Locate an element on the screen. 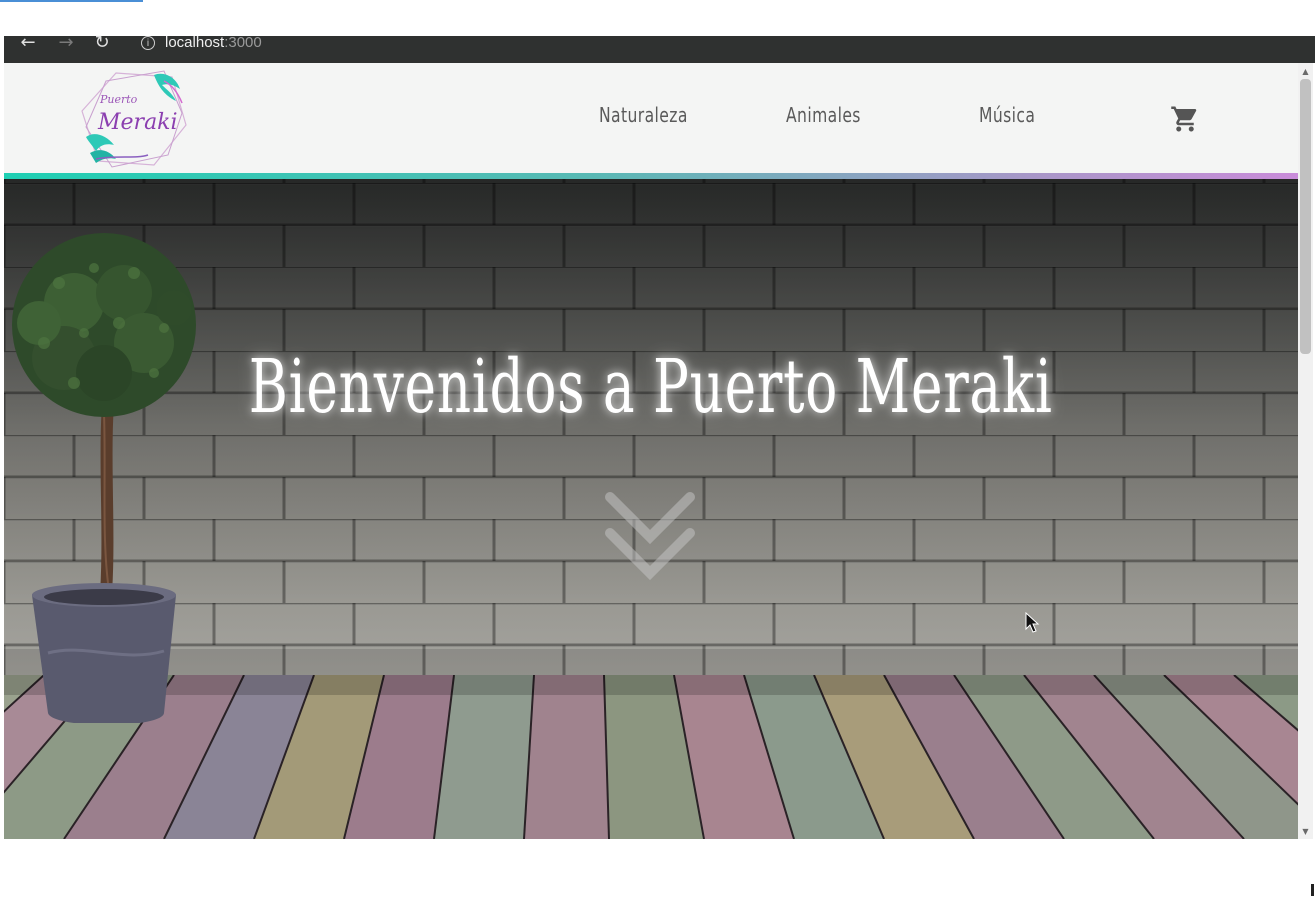 The height and width of the screenshot is (904, 1315). forward-button: → is located at coordinates (66, 43).